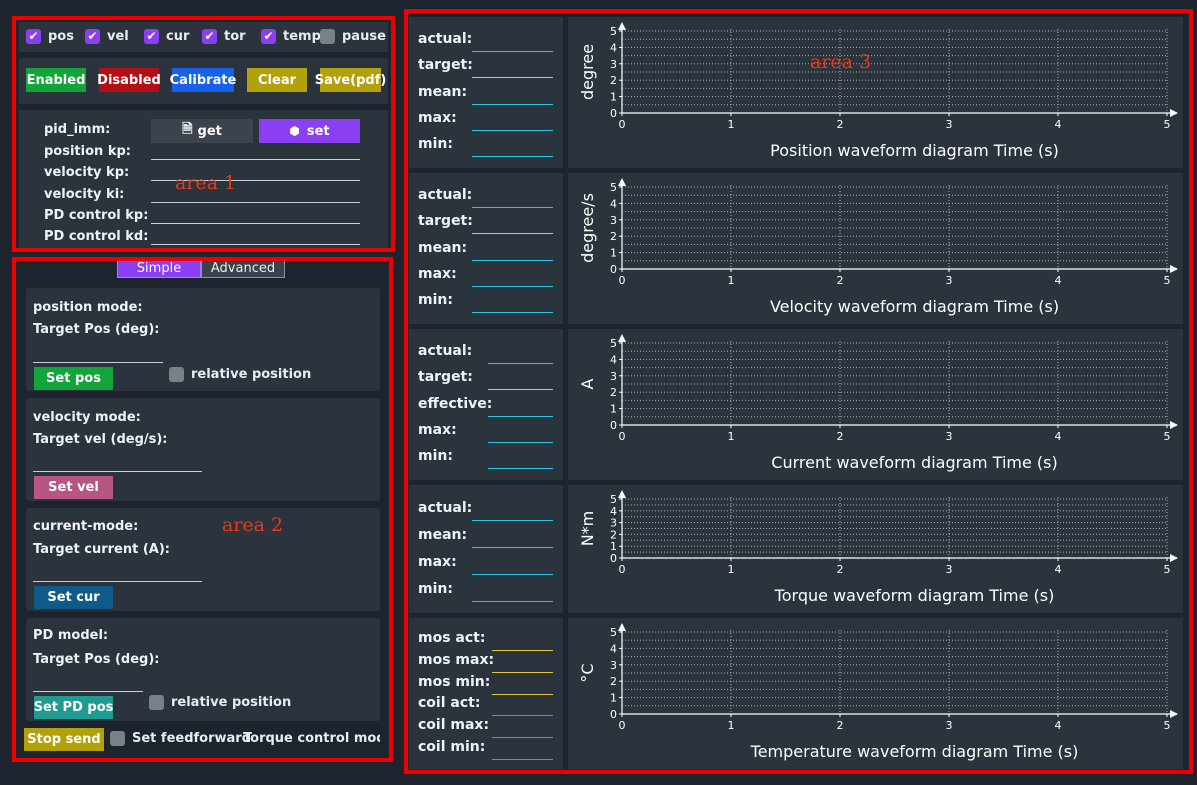  What do you see at coordinates (327, 36) in the screenshot?
I see `checkbox-unchecked-icon` at bounding box center [327, 36].